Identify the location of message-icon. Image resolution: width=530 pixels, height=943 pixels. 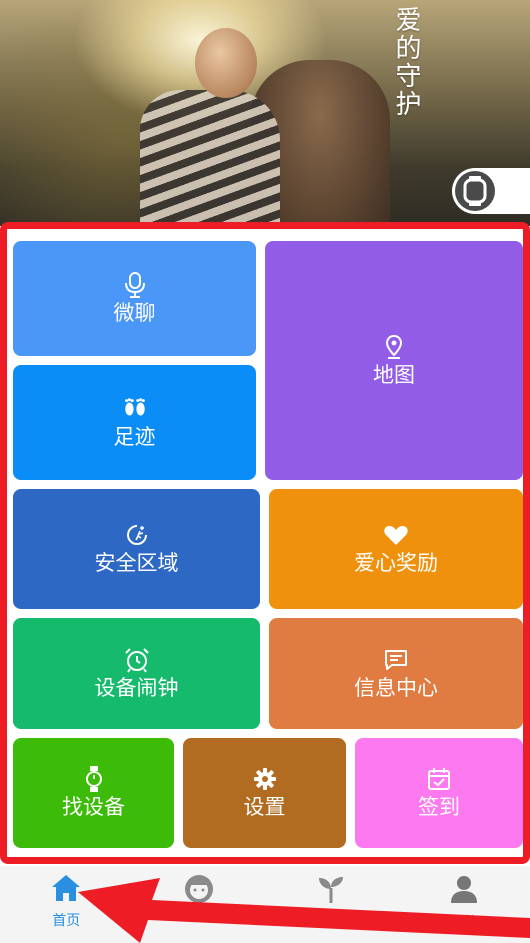
(396, 660).